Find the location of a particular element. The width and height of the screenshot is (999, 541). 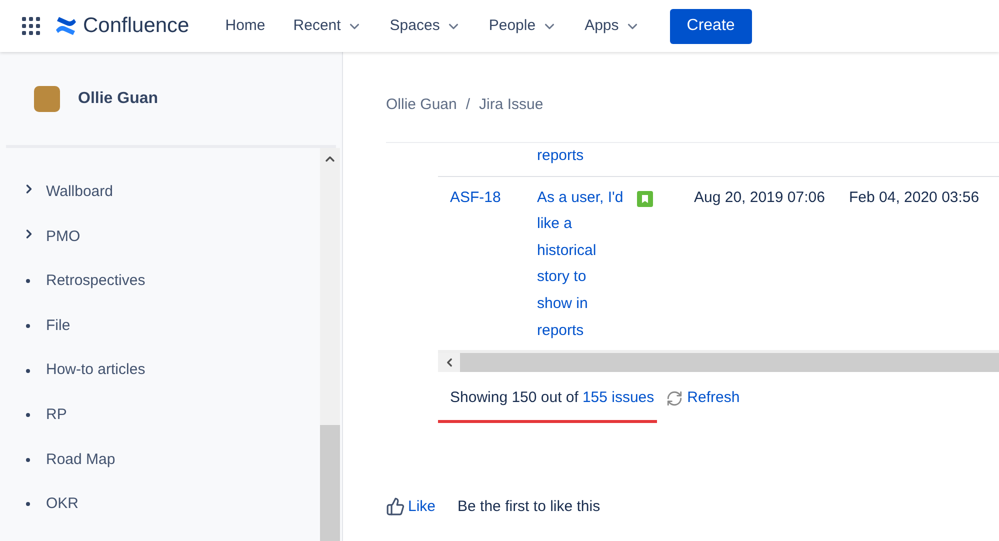

space-name: Ollie Guan is located at coordinates (118, 98).